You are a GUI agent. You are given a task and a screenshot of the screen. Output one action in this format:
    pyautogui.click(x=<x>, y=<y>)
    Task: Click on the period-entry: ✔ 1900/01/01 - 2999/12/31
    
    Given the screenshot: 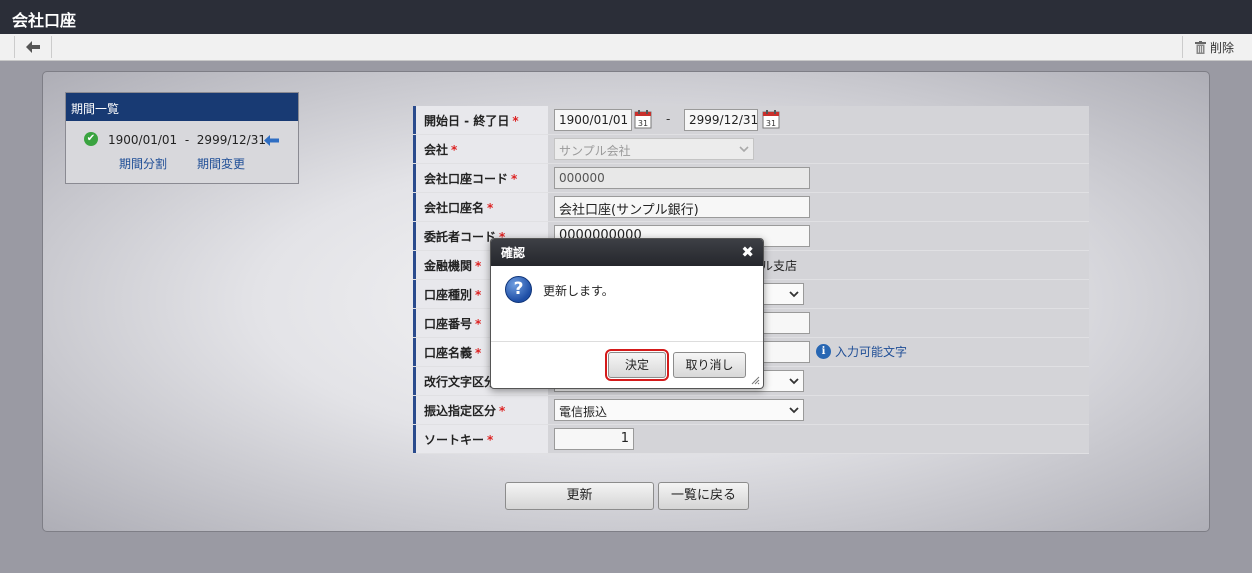 What is the action you would take?
    pyautogui.click(x=182, y=136)
    